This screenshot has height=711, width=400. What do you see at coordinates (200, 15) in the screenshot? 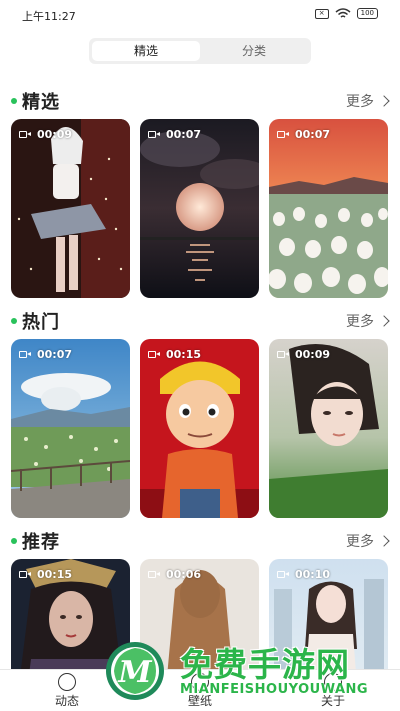
I see `status-bar: 上午11:27 × 100` at bounding box center [200, 15].